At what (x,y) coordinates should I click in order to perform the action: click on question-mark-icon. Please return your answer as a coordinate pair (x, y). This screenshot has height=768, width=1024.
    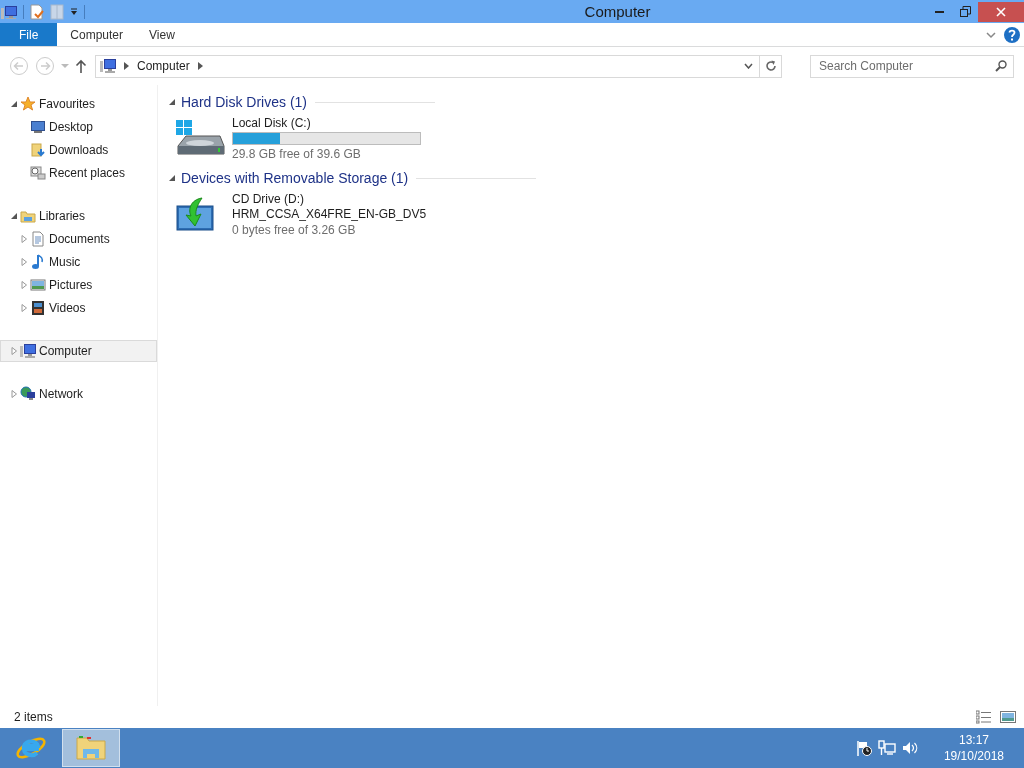
    Looking at the image, I should click on (1012, 34).